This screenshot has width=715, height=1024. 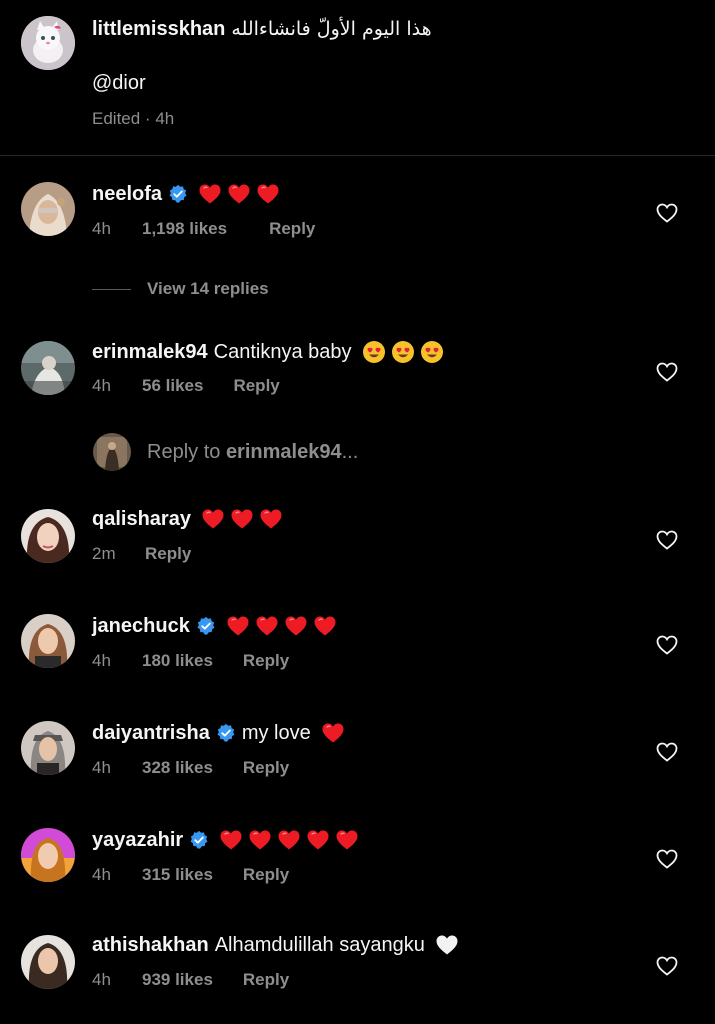 I want to click on view-replies-line, so click(x=111, y=289).